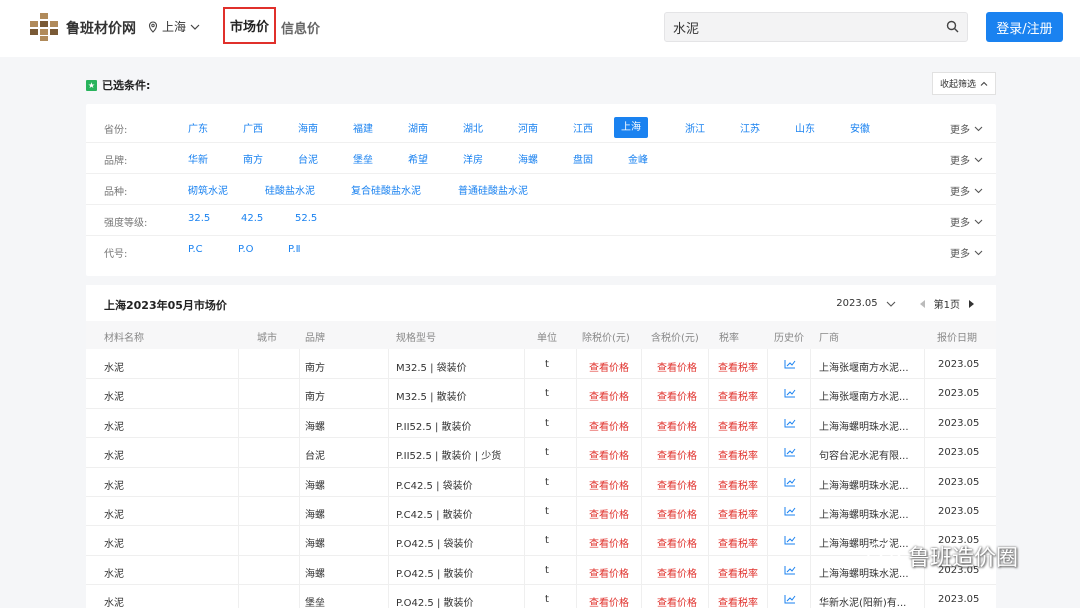  What do you see at coordinates (583, 158) in the screenshot?
I see `filter-option: 盘固` at bounding box center [583, 158].